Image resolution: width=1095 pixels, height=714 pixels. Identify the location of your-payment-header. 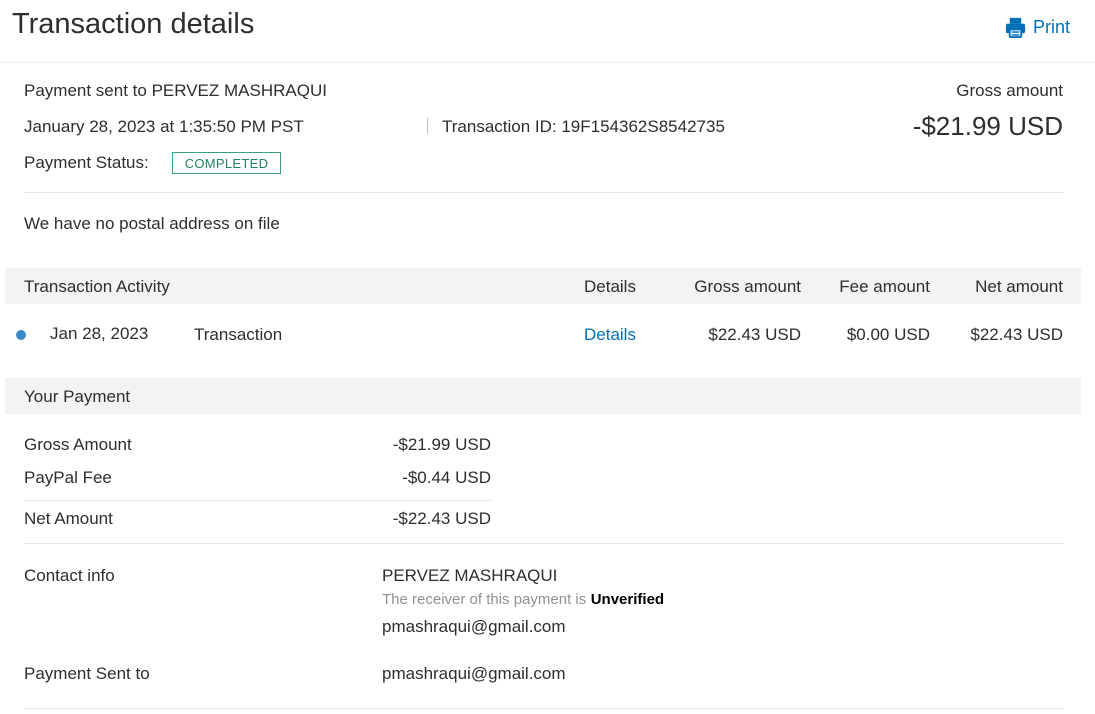
(543, 396).